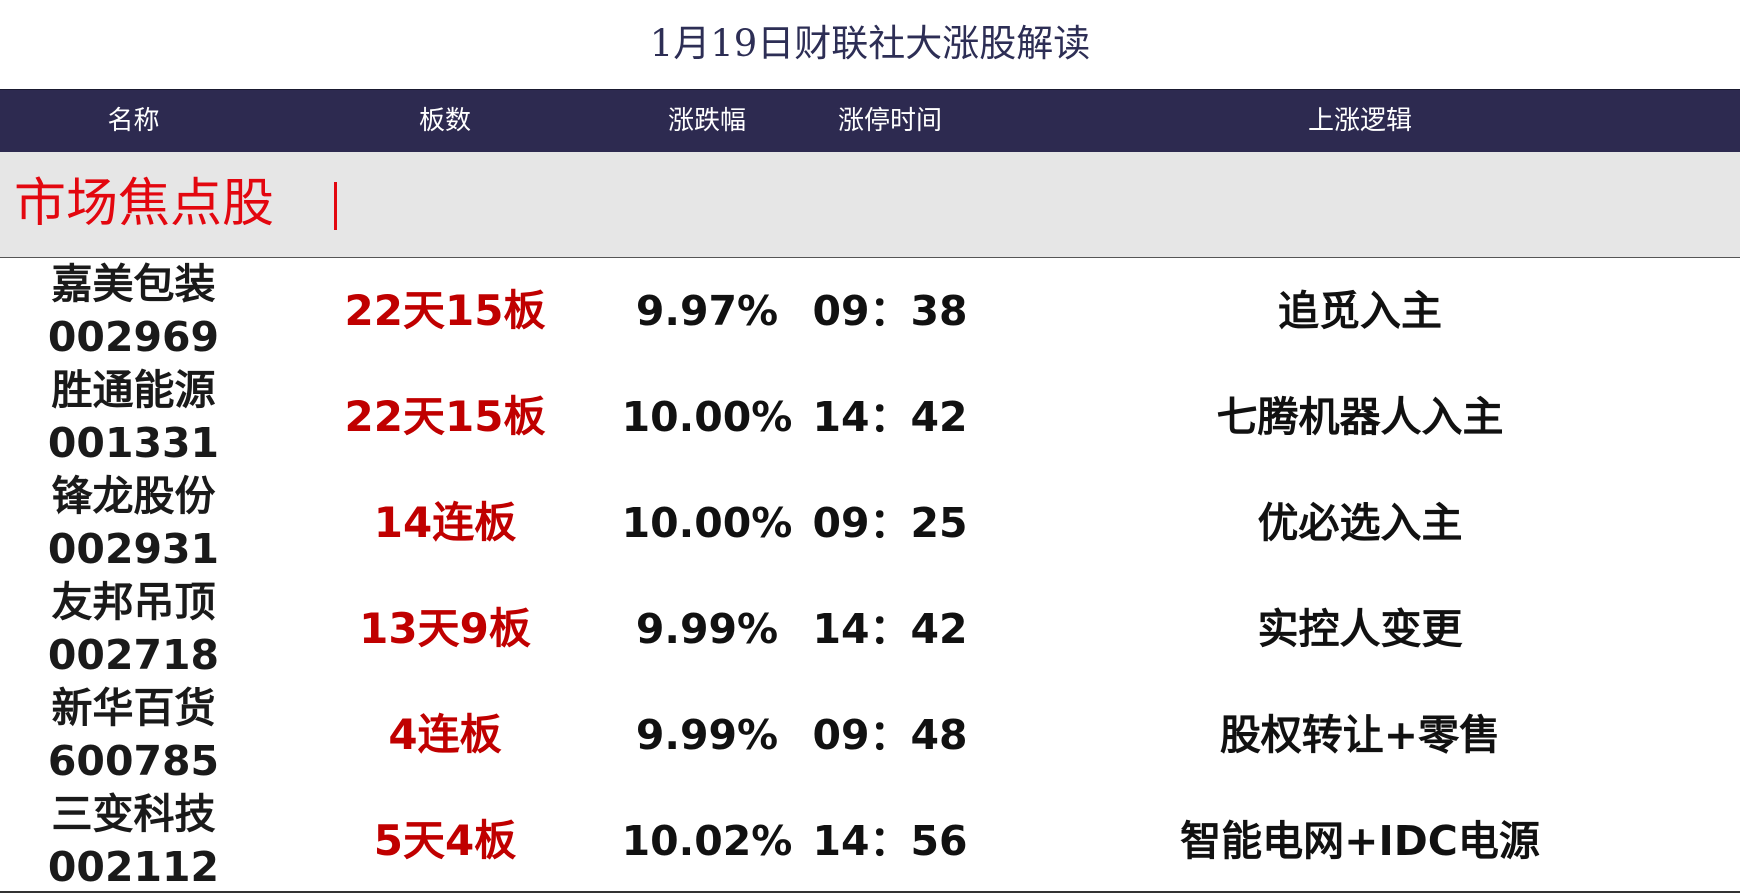 The height and width of the screenshot is (894, 1740). I want to click on stock-name: 友邦吊顶, so click(133, 602).